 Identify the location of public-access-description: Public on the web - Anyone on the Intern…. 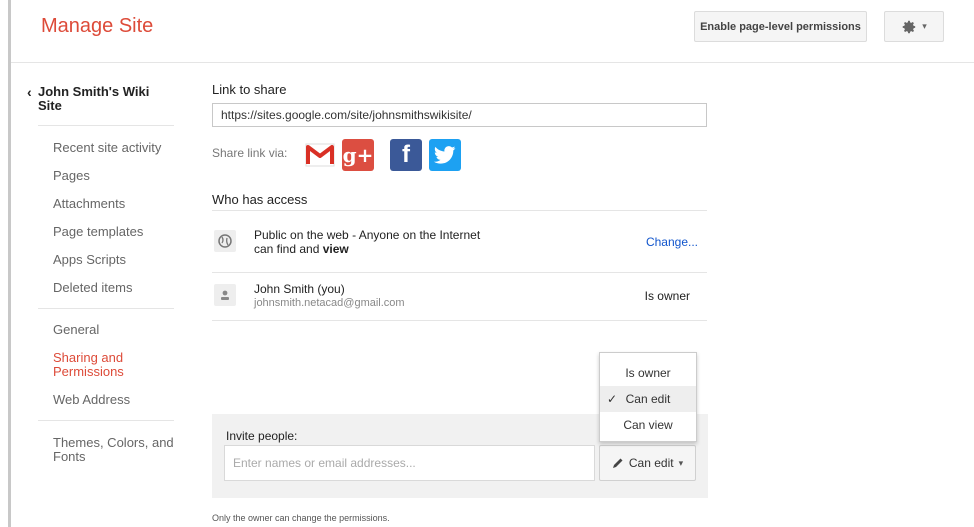
(367, 242).